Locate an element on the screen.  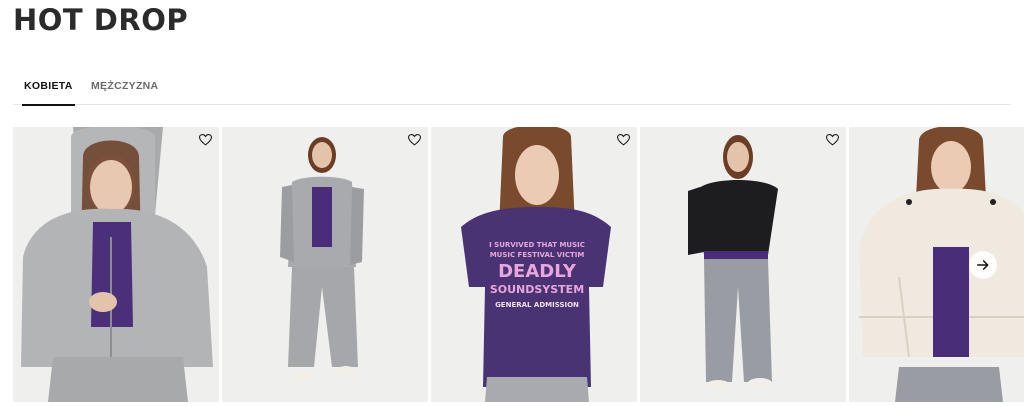
shirt-print-line: GENERAL ADMISSION is located at coordinates (537, 305).